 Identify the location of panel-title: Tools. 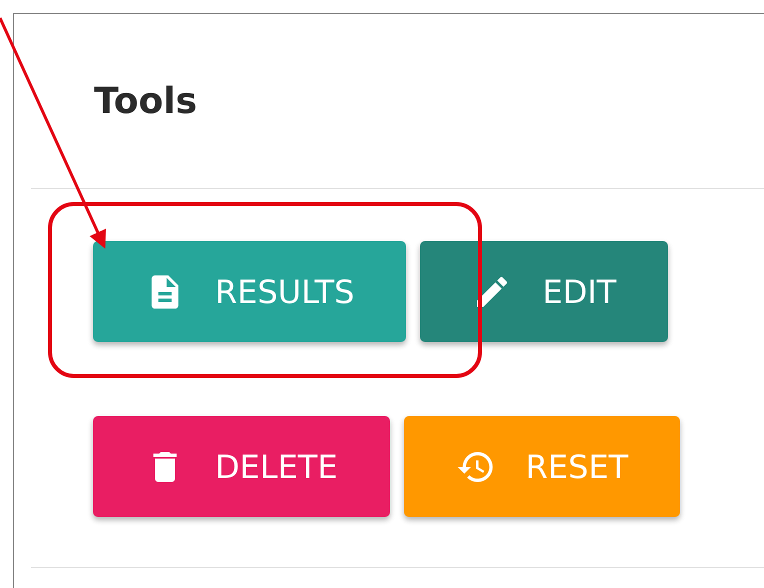
(146, 101).